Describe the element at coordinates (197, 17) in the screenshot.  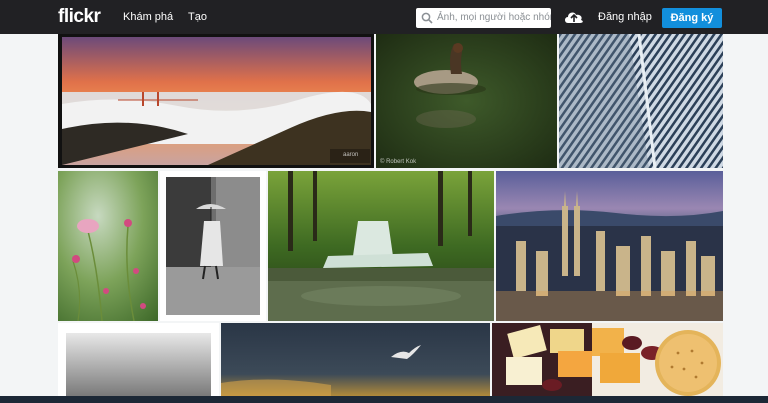
I see `nav-create: Tạo` at that location.